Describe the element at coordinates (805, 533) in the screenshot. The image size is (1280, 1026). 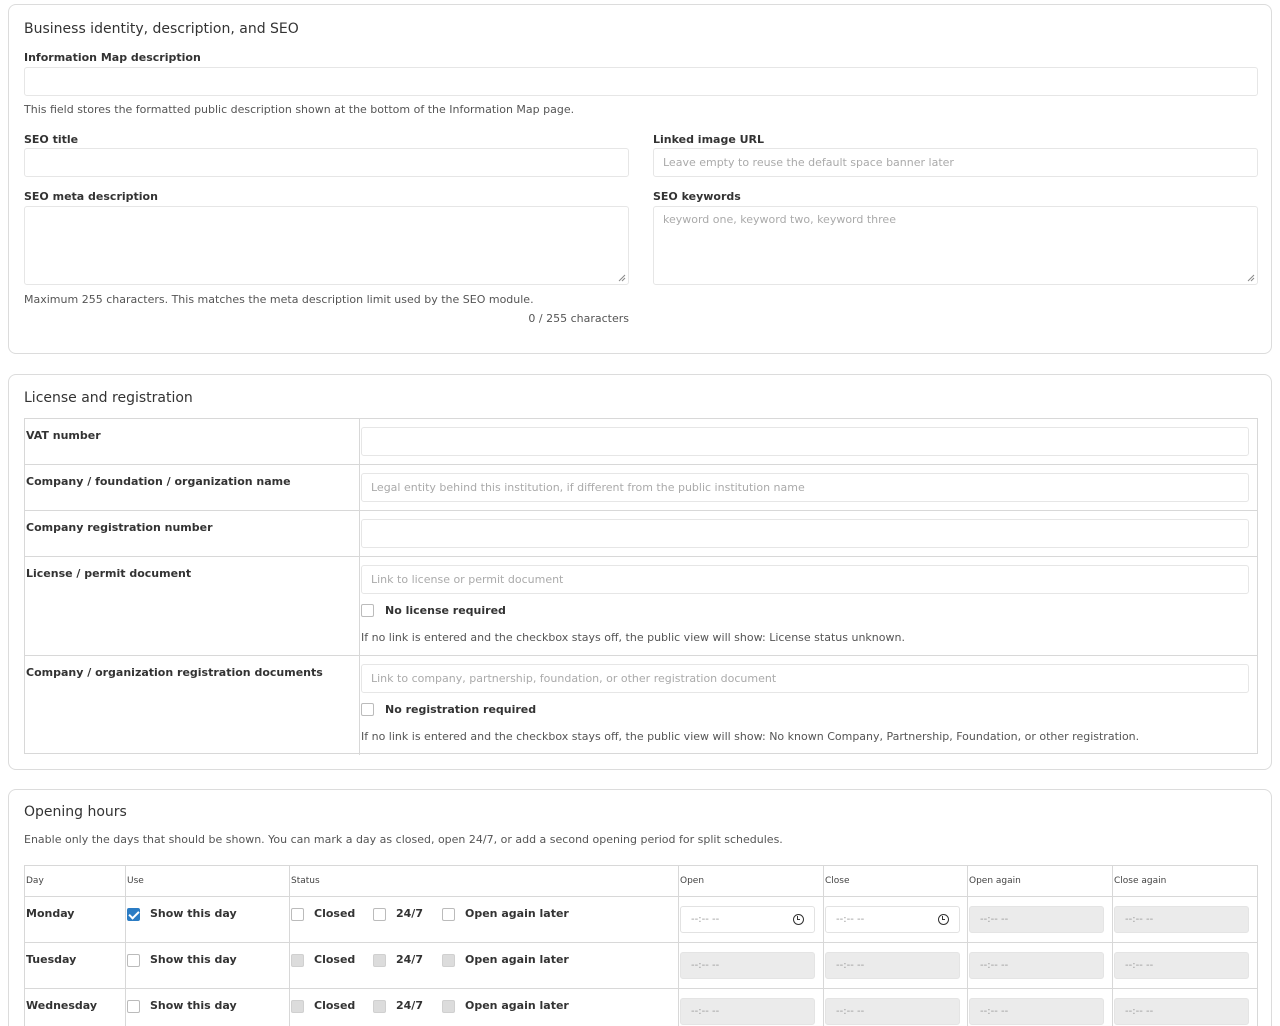
I see `registration-number-input` at that location.